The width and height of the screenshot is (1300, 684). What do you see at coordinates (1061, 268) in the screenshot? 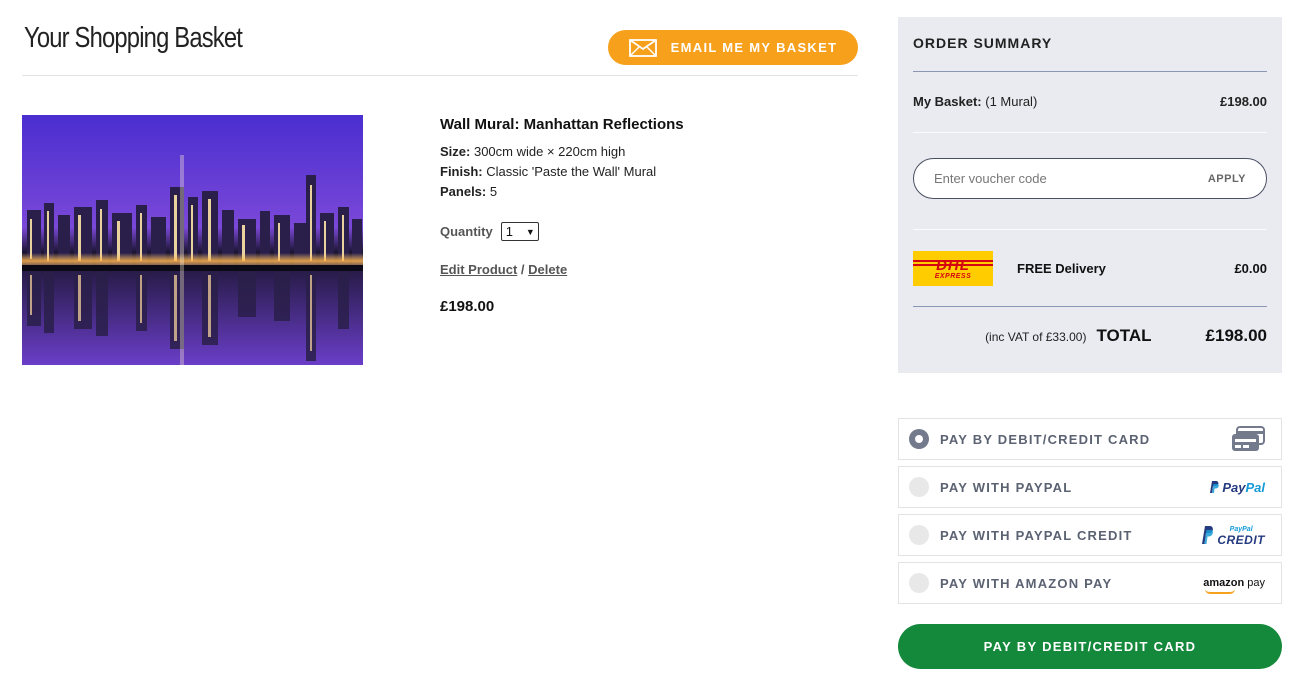
I see `delivery-label: FREE Delivery` at bounding box center [1061, 268].